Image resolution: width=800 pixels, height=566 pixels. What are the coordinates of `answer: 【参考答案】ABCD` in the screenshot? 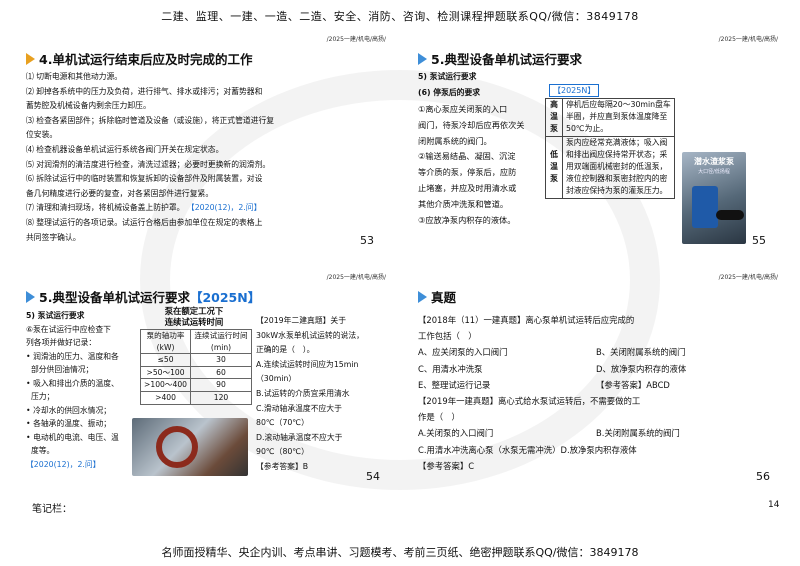 It's located at (633, 384).